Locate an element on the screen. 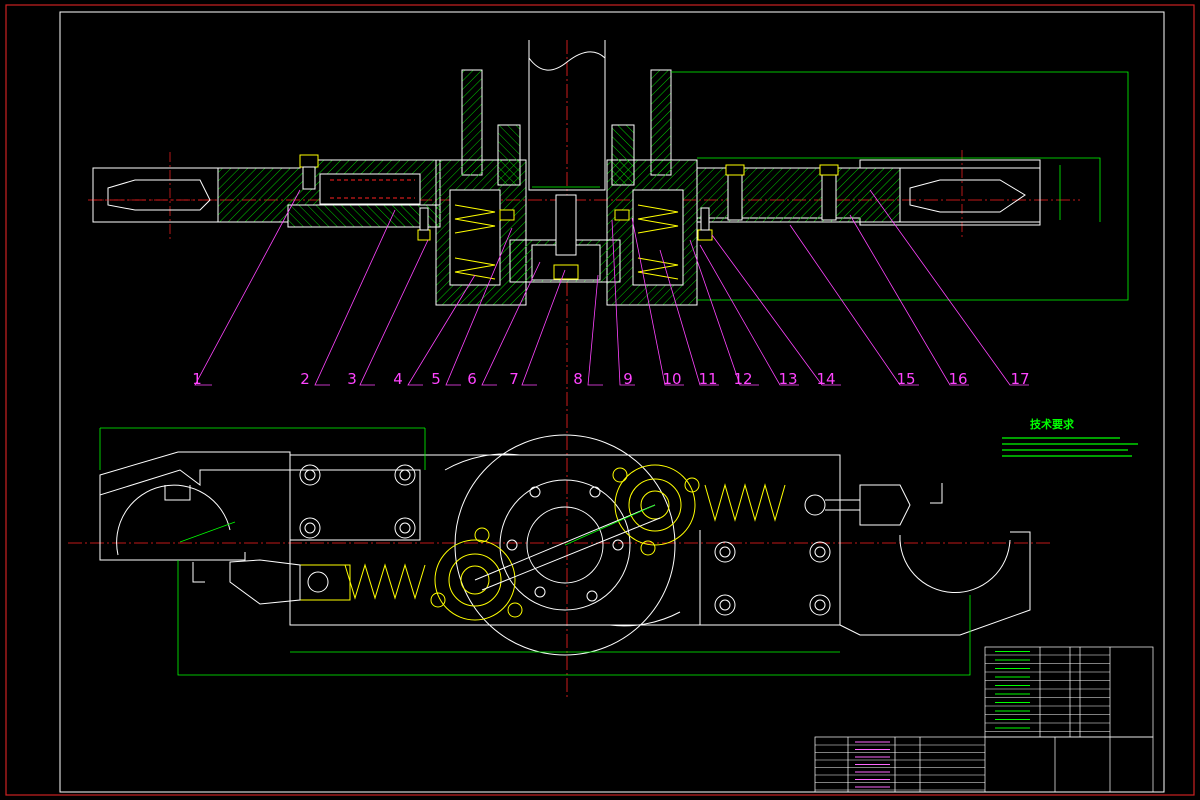 The height and width of the screenshot is (800, 1200). title-block is located at coordinates (984, 719).